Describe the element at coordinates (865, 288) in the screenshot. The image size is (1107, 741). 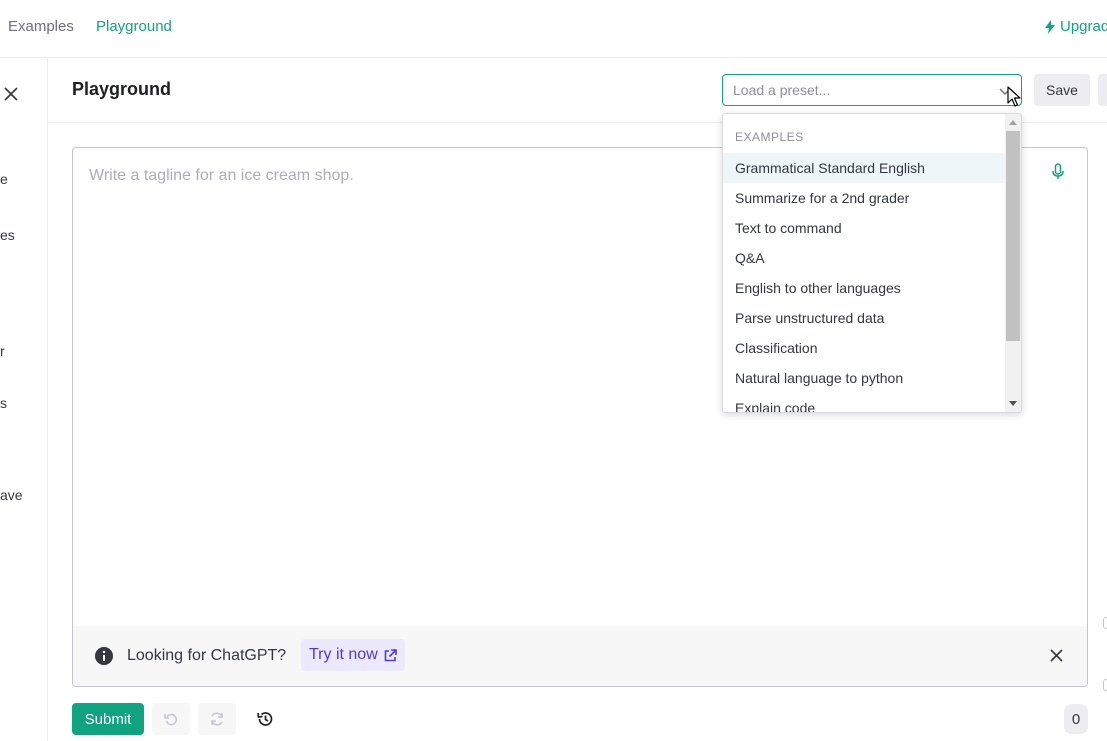
I see `preset-option: English to other languages` at that location.